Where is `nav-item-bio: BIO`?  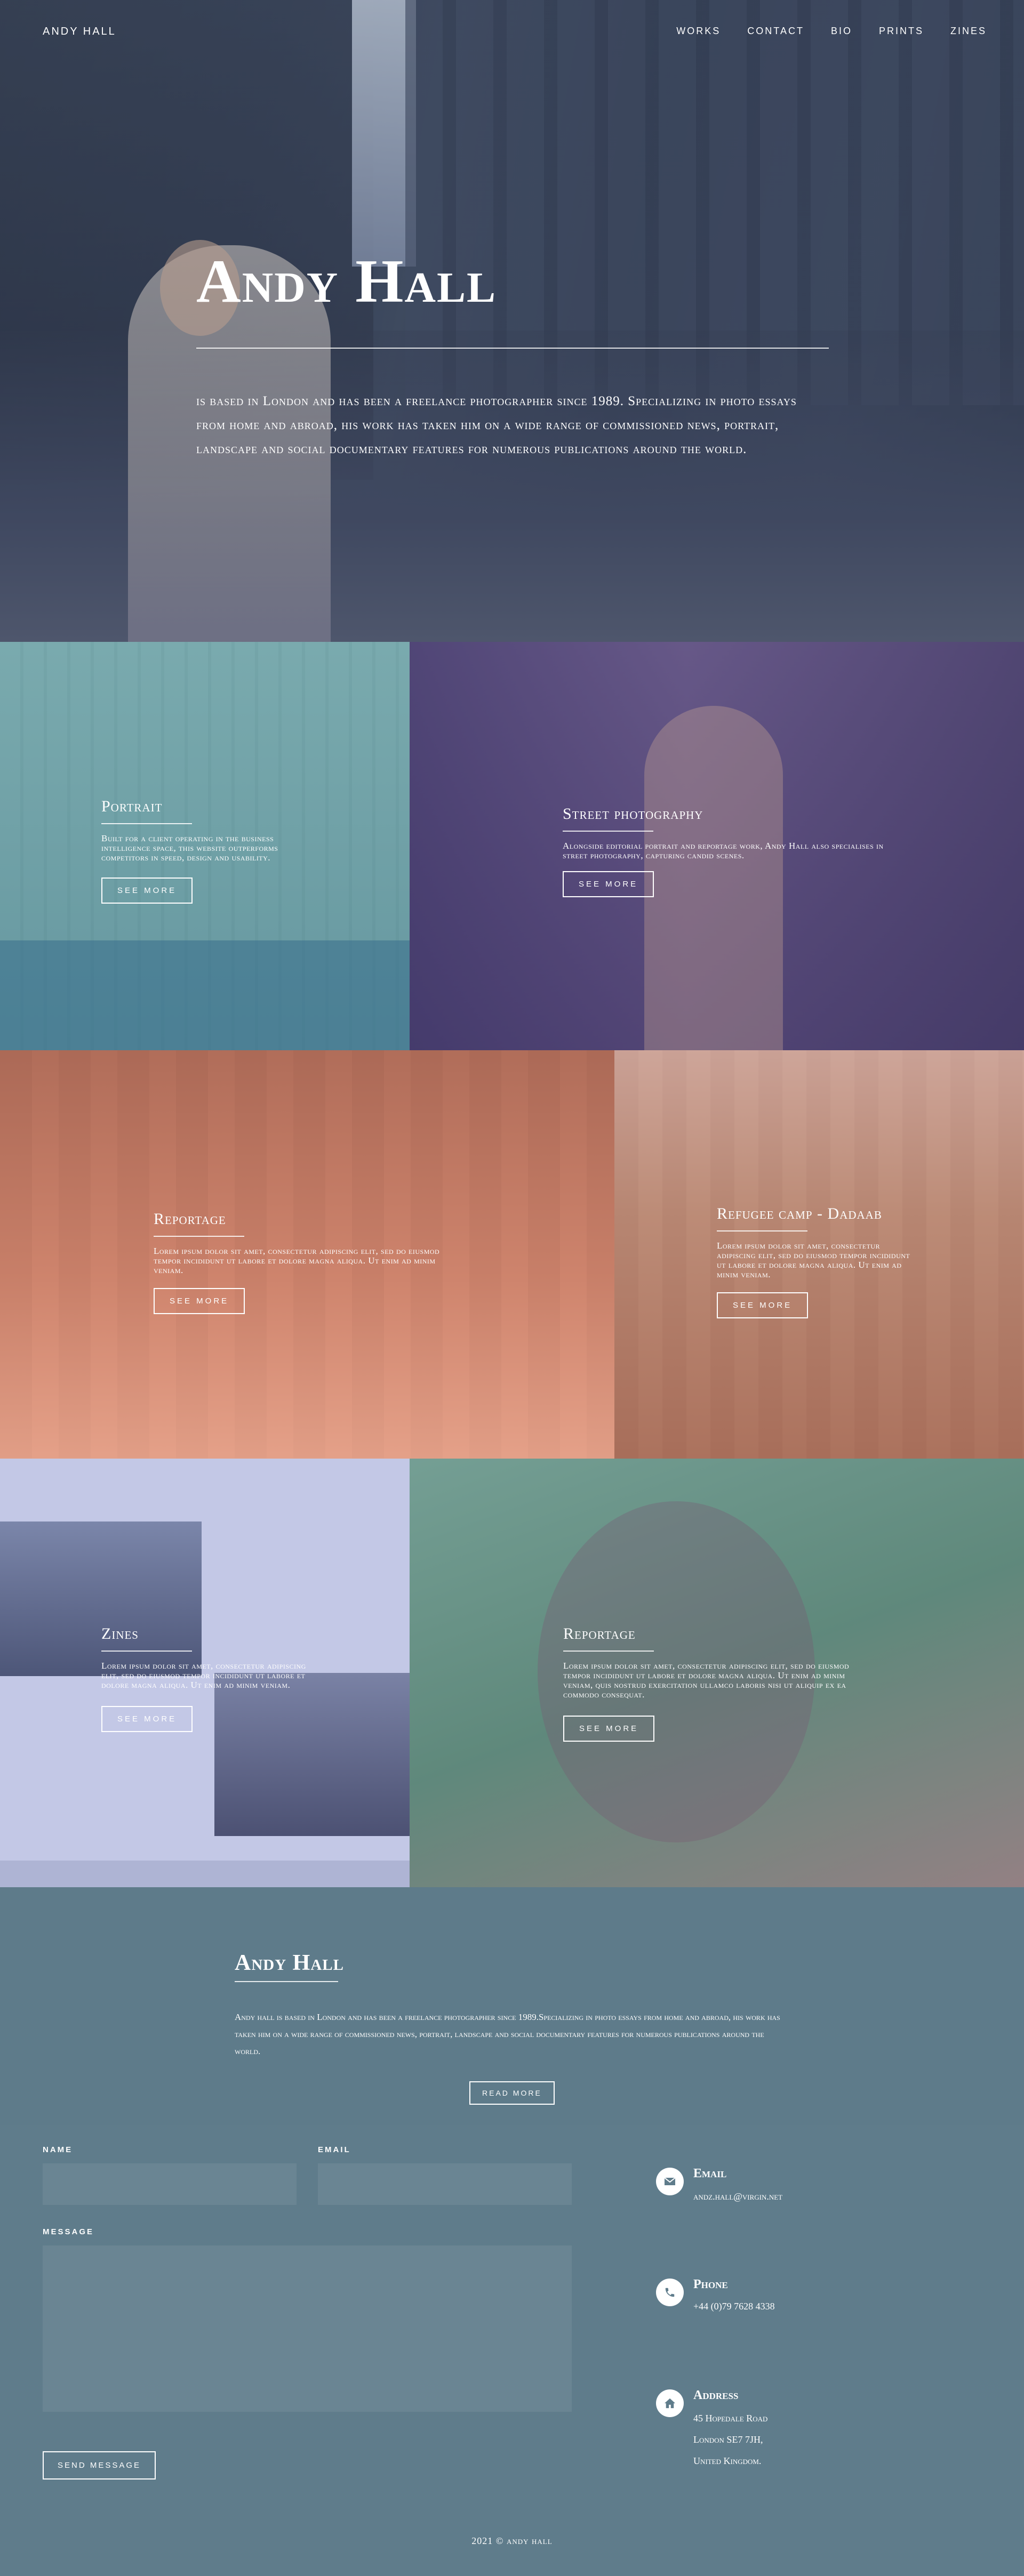
nav-item-bio: BIO is located at coordinates (841, 31).